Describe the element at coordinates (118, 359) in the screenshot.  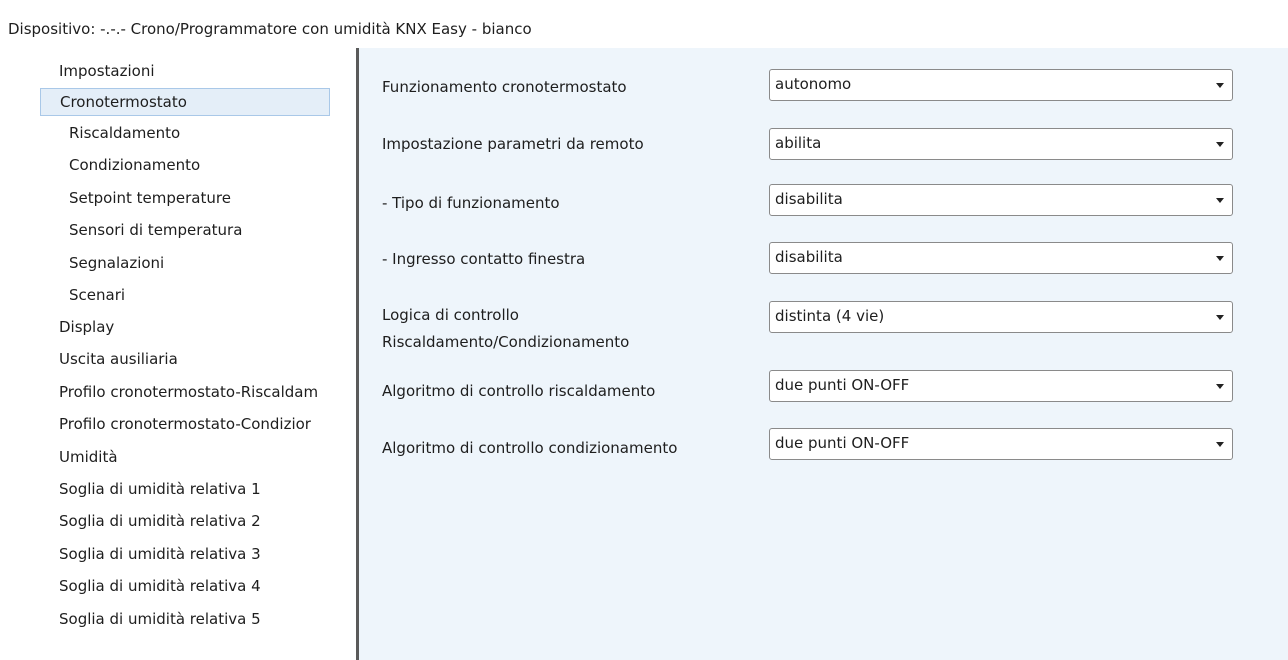
I see `sidebar-item-uscita-ausiliaria: Uscita ausiliaria` at that location.